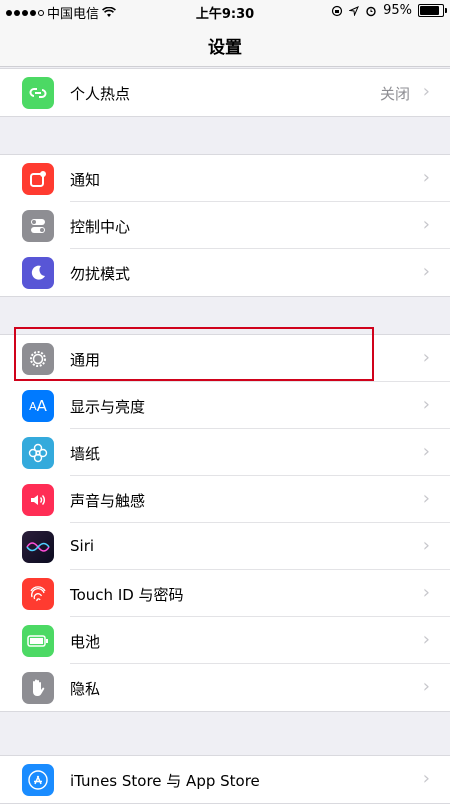 This screenshot has width=450, height=804. I want to click on hotspot-icon, so click(38, 93).